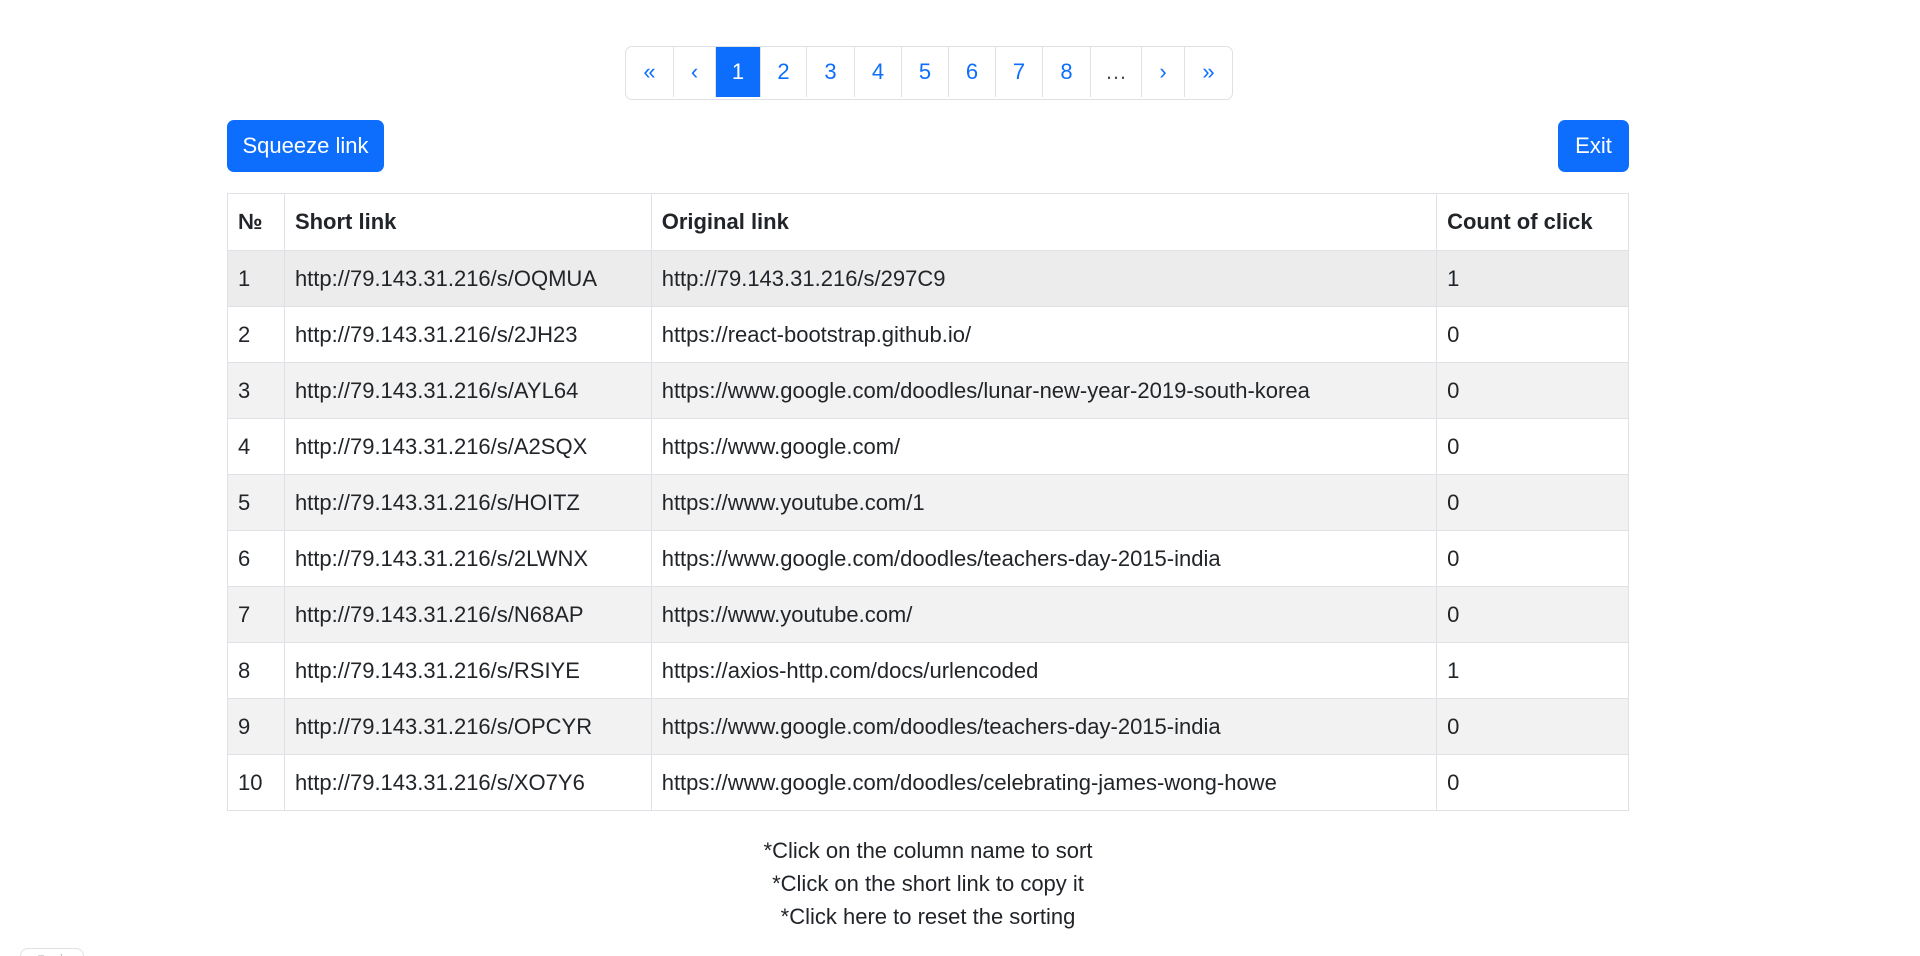  I want to click on original-link-cell: http://79.143.31.216/s/297C9, so click(1044, 278).